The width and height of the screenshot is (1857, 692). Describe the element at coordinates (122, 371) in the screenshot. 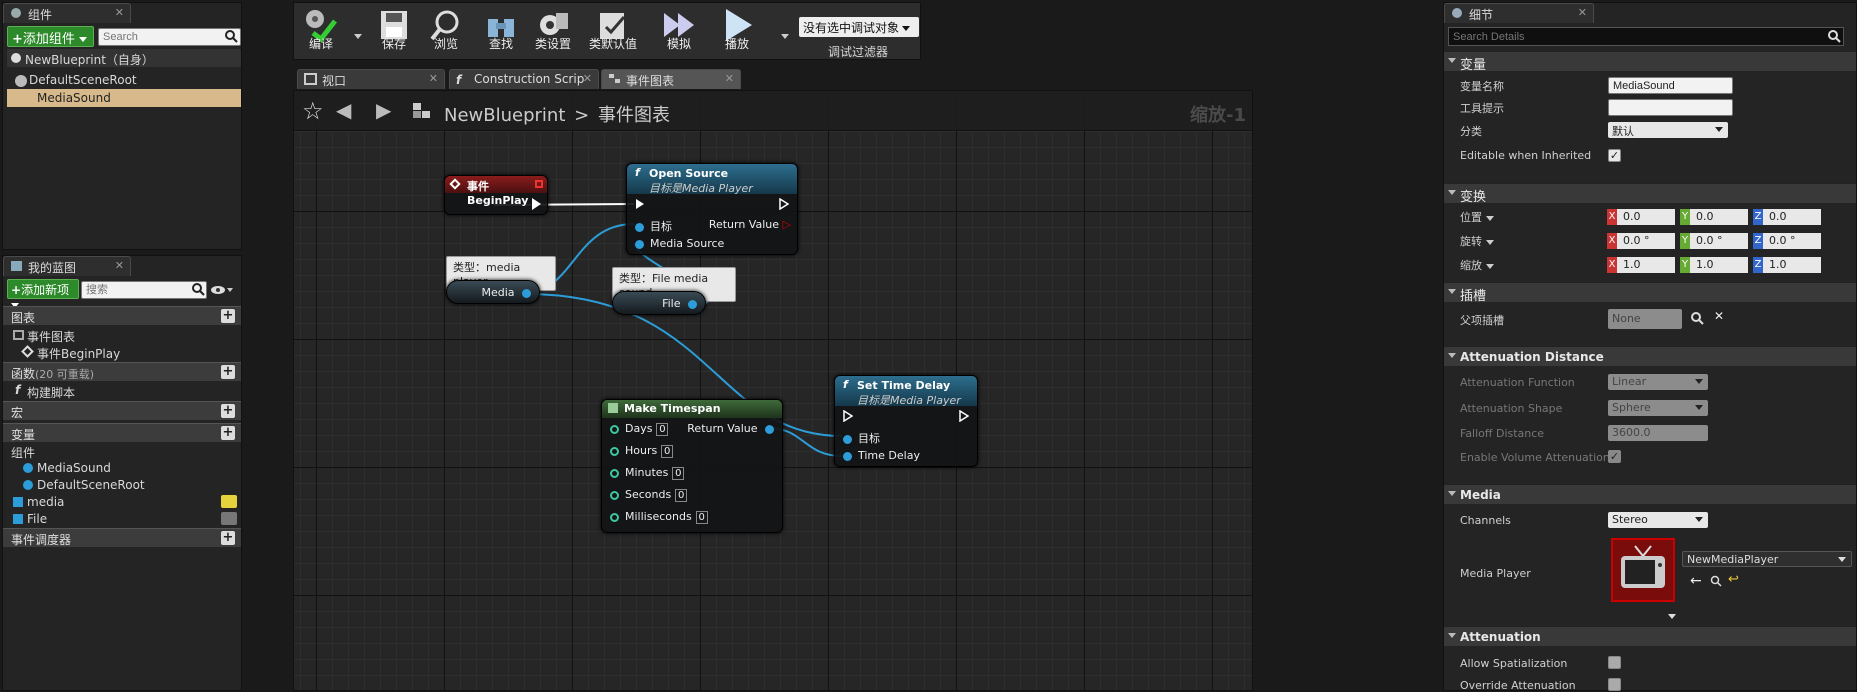

I see `functions-section: 函数(20 可重载) +` at that location.